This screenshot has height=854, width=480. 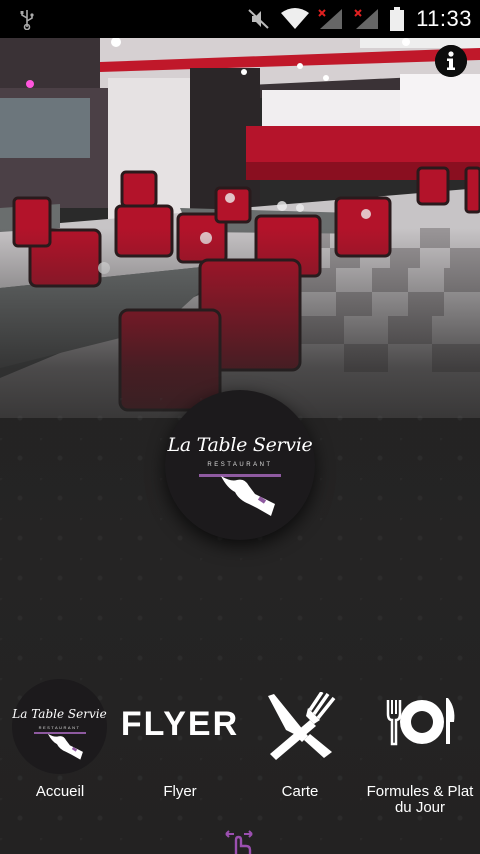 I want to click on nav-item-carte: Carte, so click(x=300, y=747).